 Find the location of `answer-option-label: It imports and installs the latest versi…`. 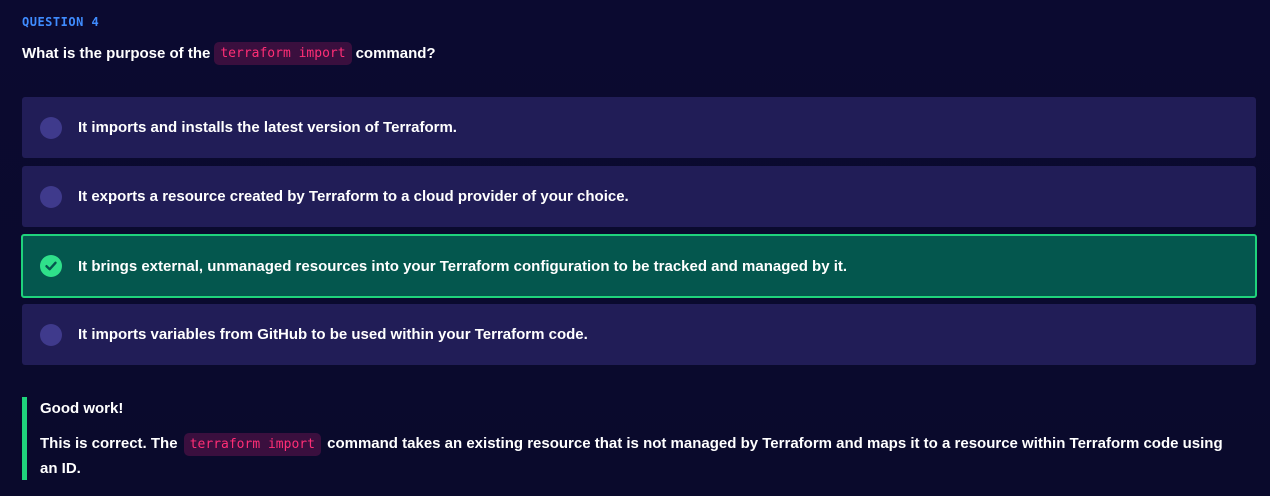

answer-option-label: It imports and installs the latest versi… is located at coordinates (267, 127).